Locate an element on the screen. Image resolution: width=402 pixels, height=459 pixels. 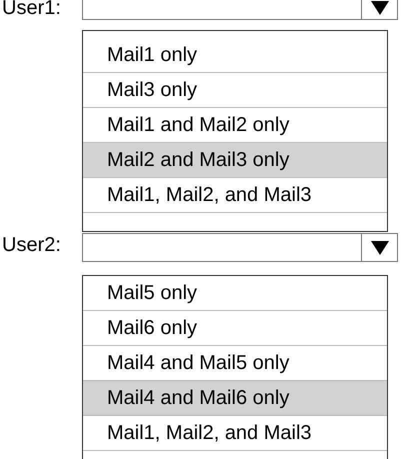
user-label: User1: is located at coordinates (31, 10).